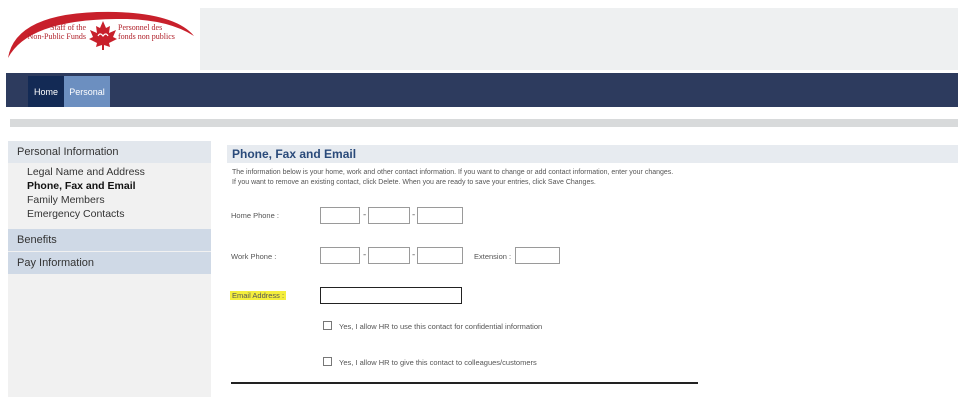 This screenshot has height=397, width=958. Describe the element at coordinates (389, 215) in the screenshot. I see `home-phone-prefix-input` at that location.